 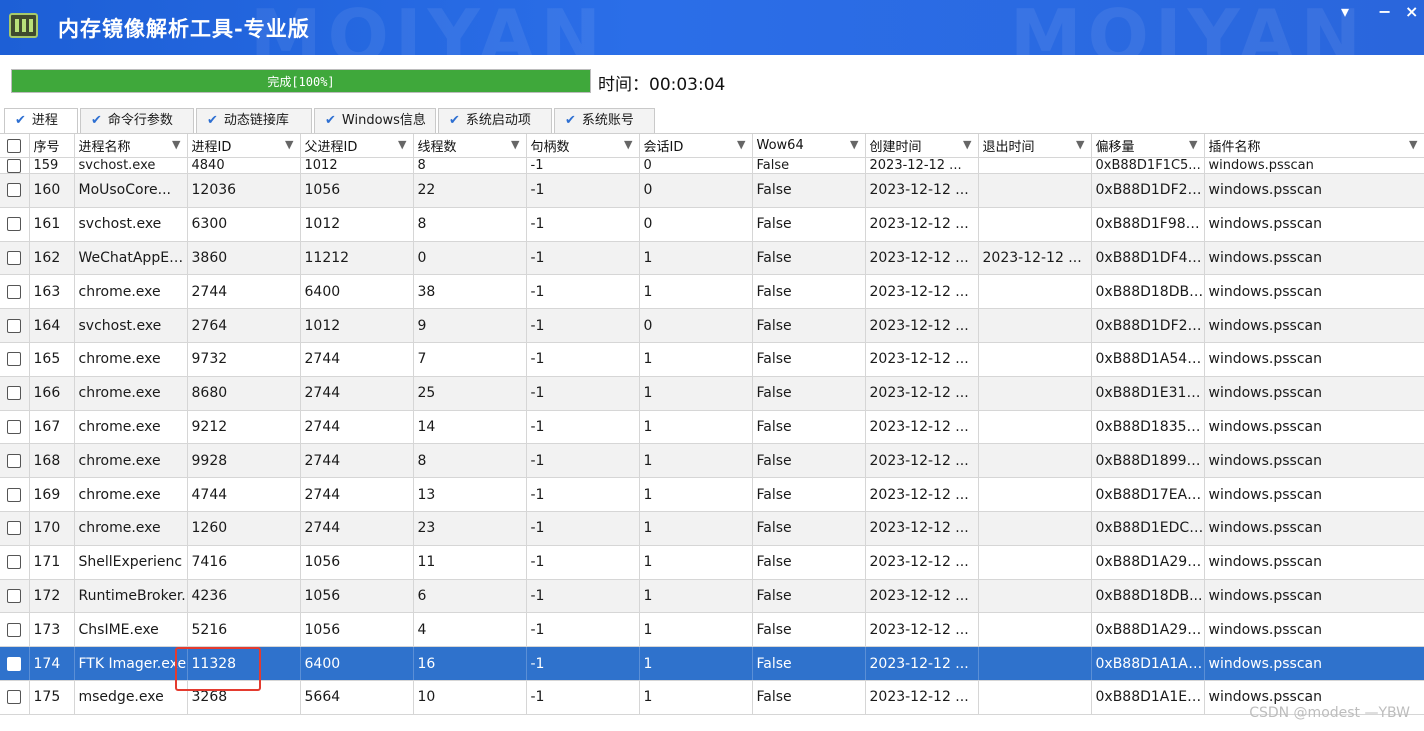 I want to click on tab-accounts: ✔ 系统账号, so click(x=604, y=120).